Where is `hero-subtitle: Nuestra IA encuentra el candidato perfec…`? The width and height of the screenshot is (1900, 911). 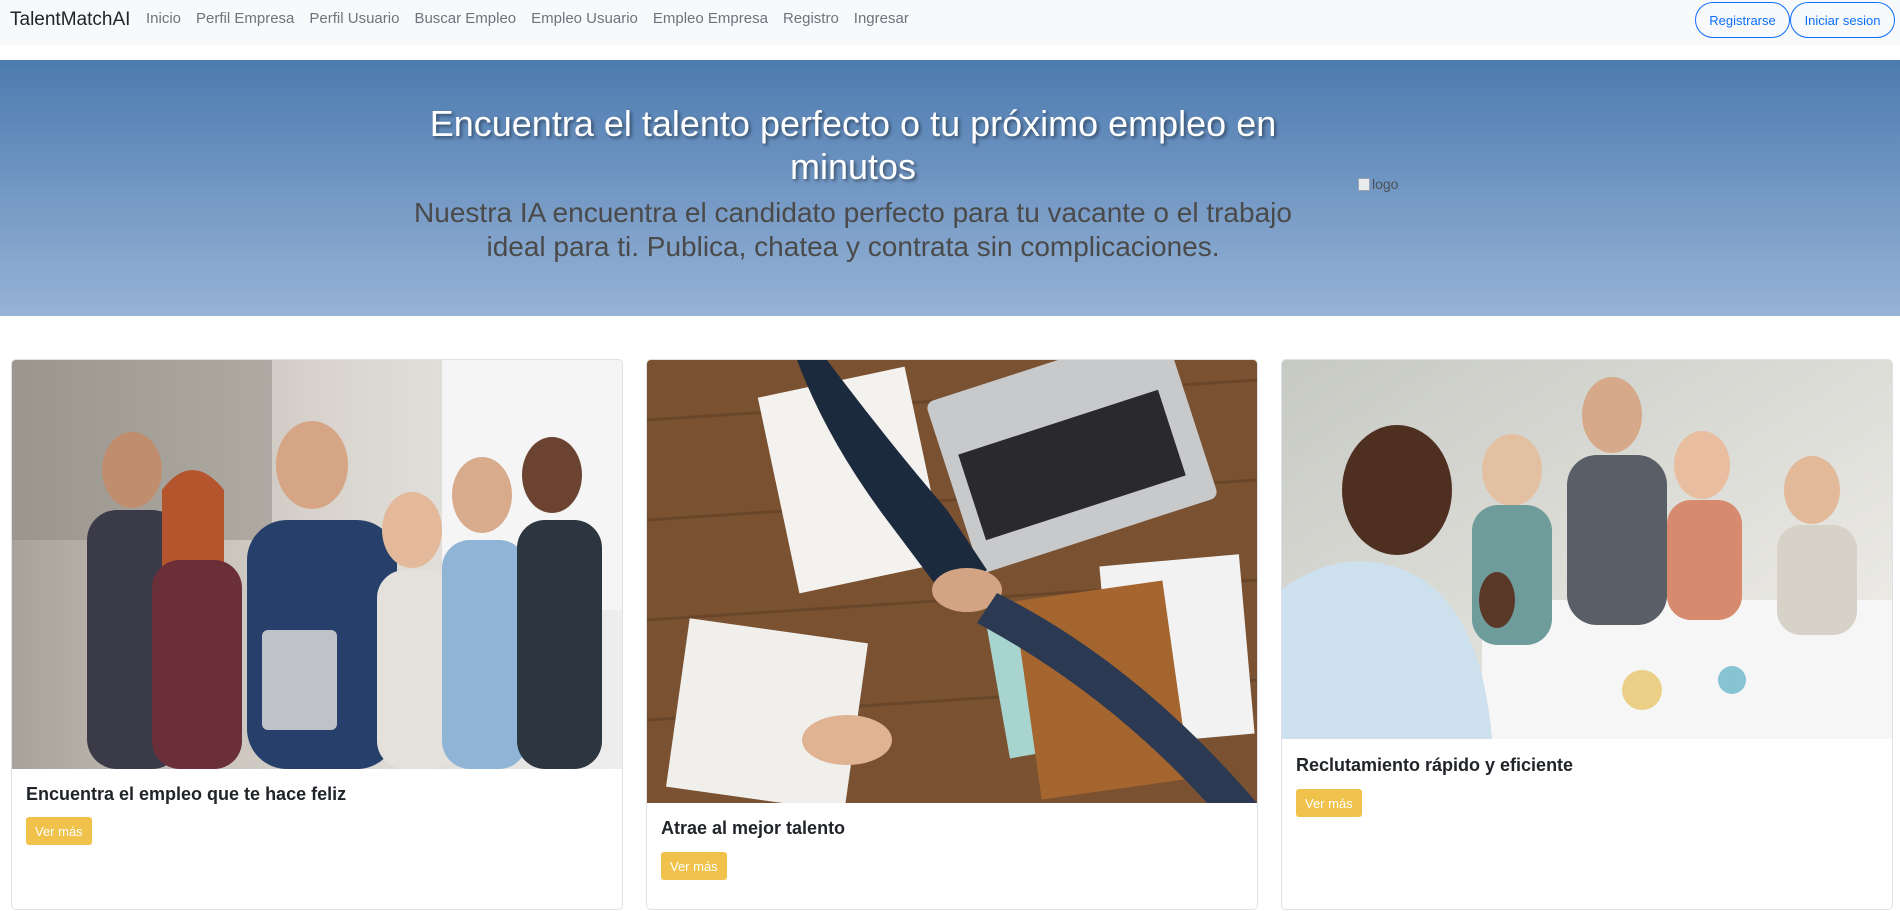
hero-subtitle: Nuestra IA encuentra el candidato perfec… is located at coordinates (853, 229).